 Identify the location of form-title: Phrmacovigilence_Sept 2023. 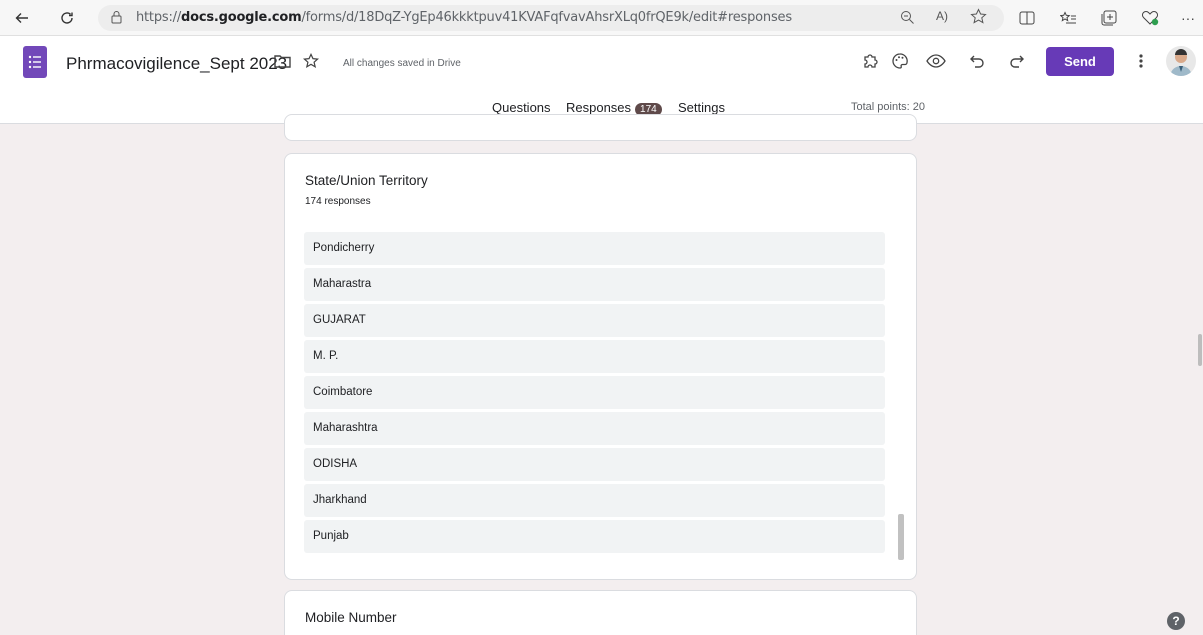
(176, 64).